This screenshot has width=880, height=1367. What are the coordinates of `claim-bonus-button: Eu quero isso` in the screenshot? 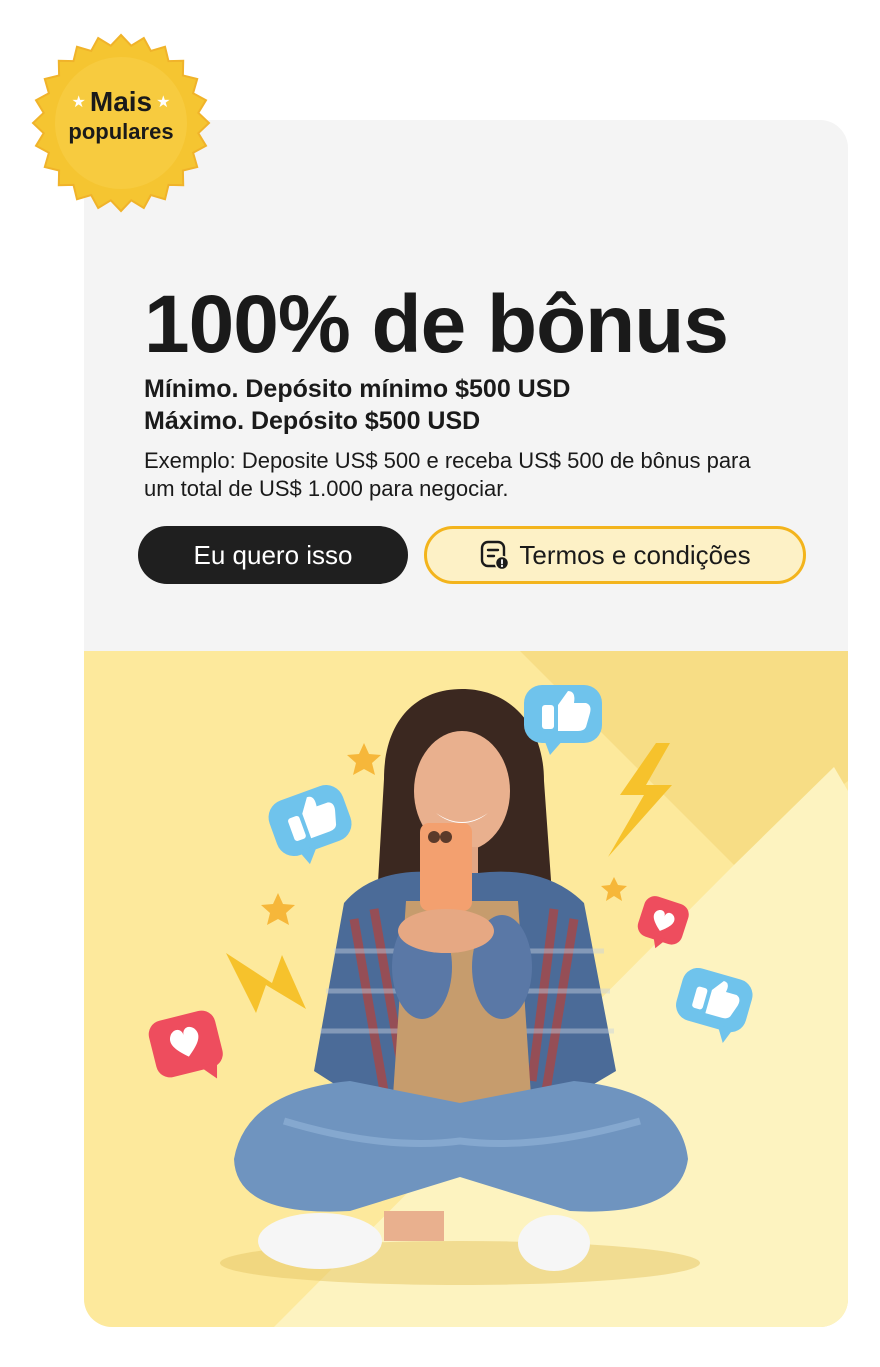 It's located at (273, 555).